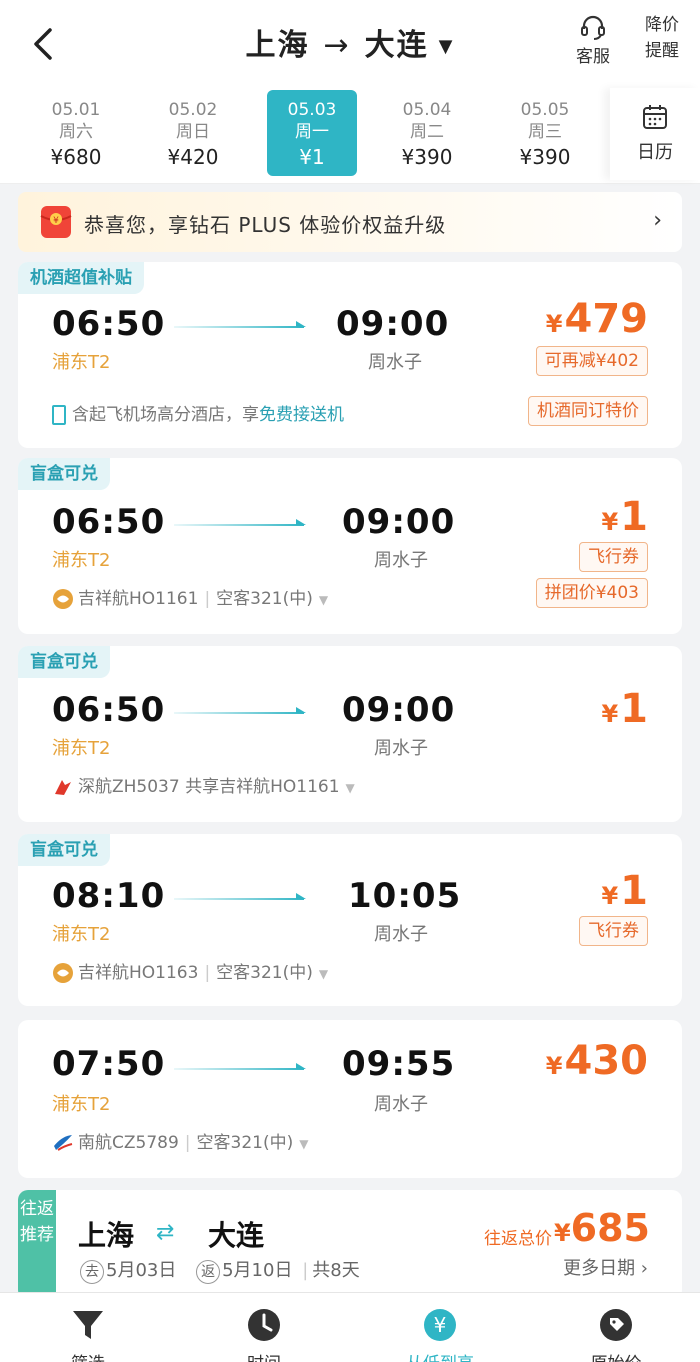 The width and height of the screenshot is (700, 1362). What do you see at coordinates (662, 38) in the screenshot?
I see `price-alert-button: 降价 提醒` at bounding box center [662, 38].